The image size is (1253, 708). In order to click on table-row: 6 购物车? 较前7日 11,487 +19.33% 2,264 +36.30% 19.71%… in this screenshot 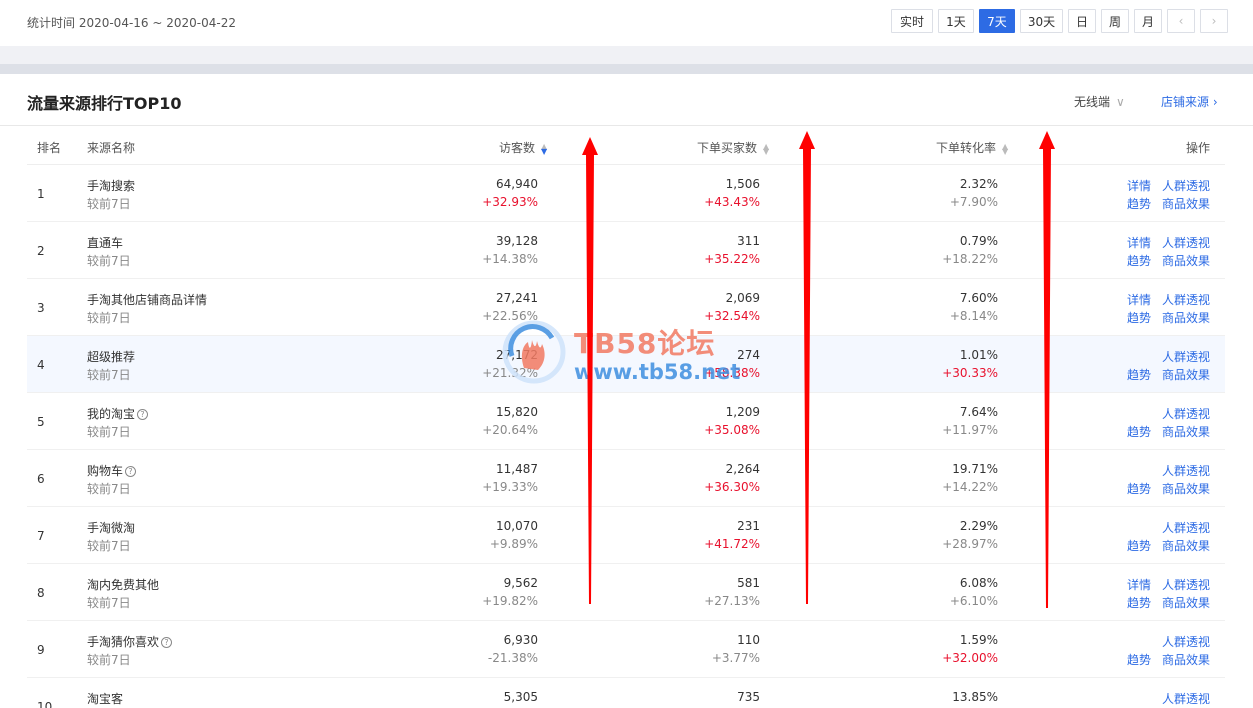, I will do `click(626, 478)`.